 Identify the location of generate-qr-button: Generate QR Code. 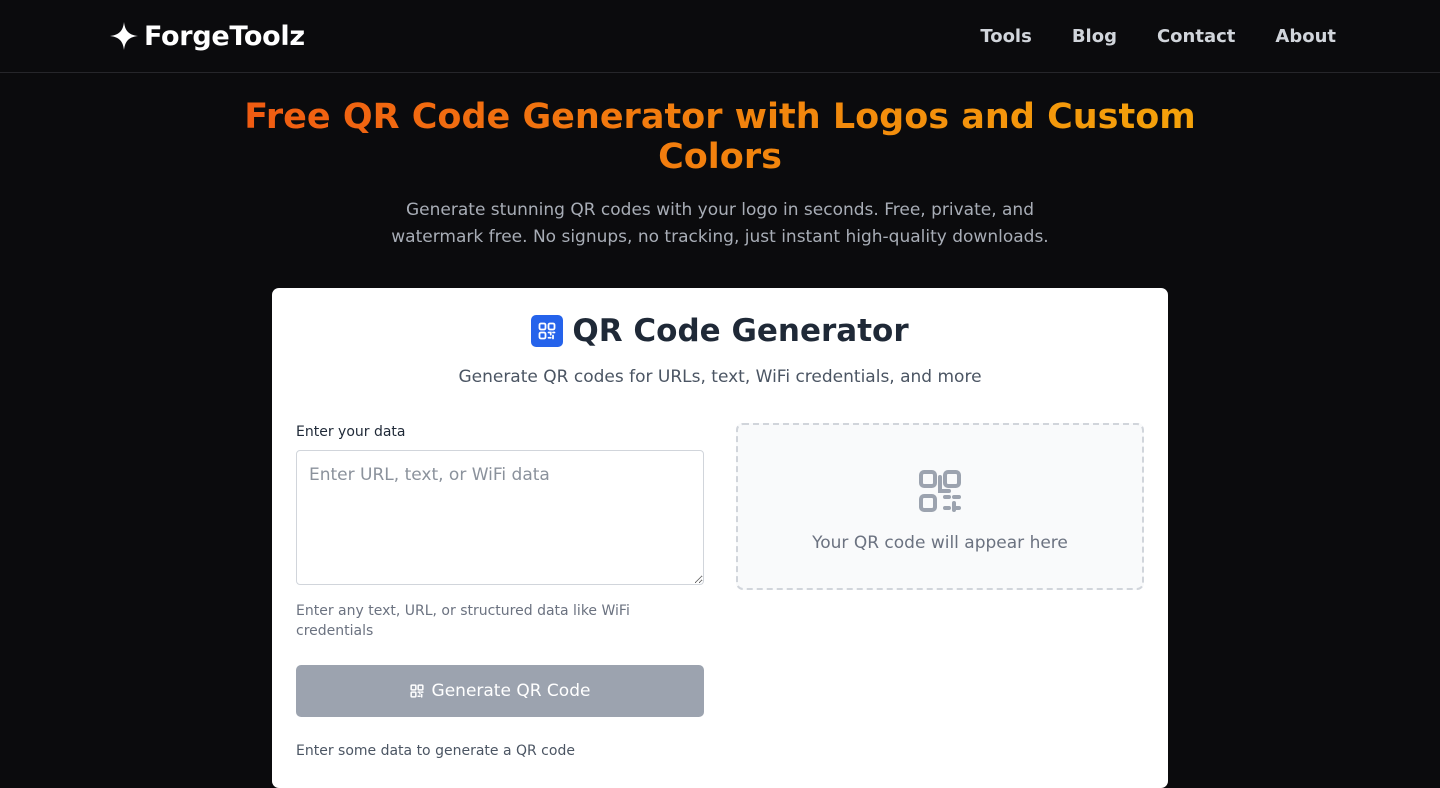
(500, 691).